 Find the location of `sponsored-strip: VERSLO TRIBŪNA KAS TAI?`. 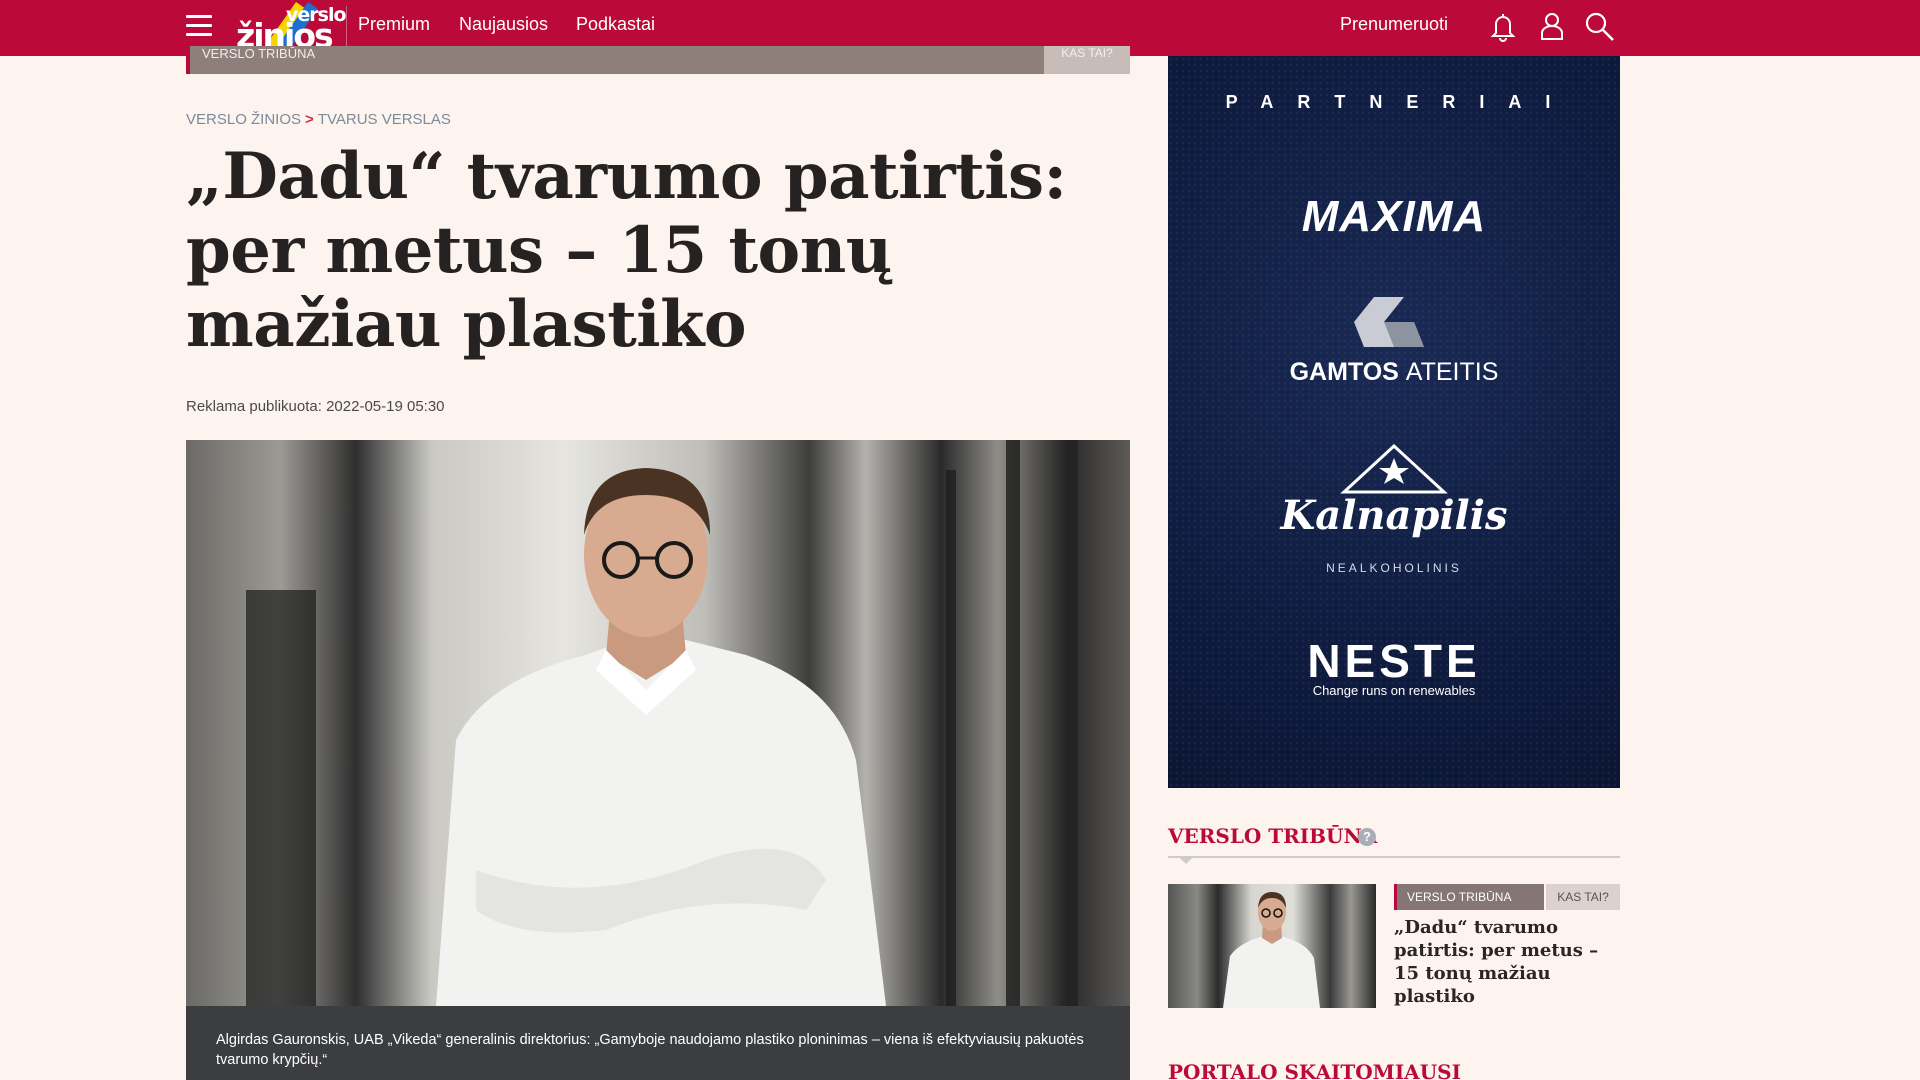

sponsored-strip: VERSLO TRIBŪNA KAS TAI? is located at coordinates (658, 60).